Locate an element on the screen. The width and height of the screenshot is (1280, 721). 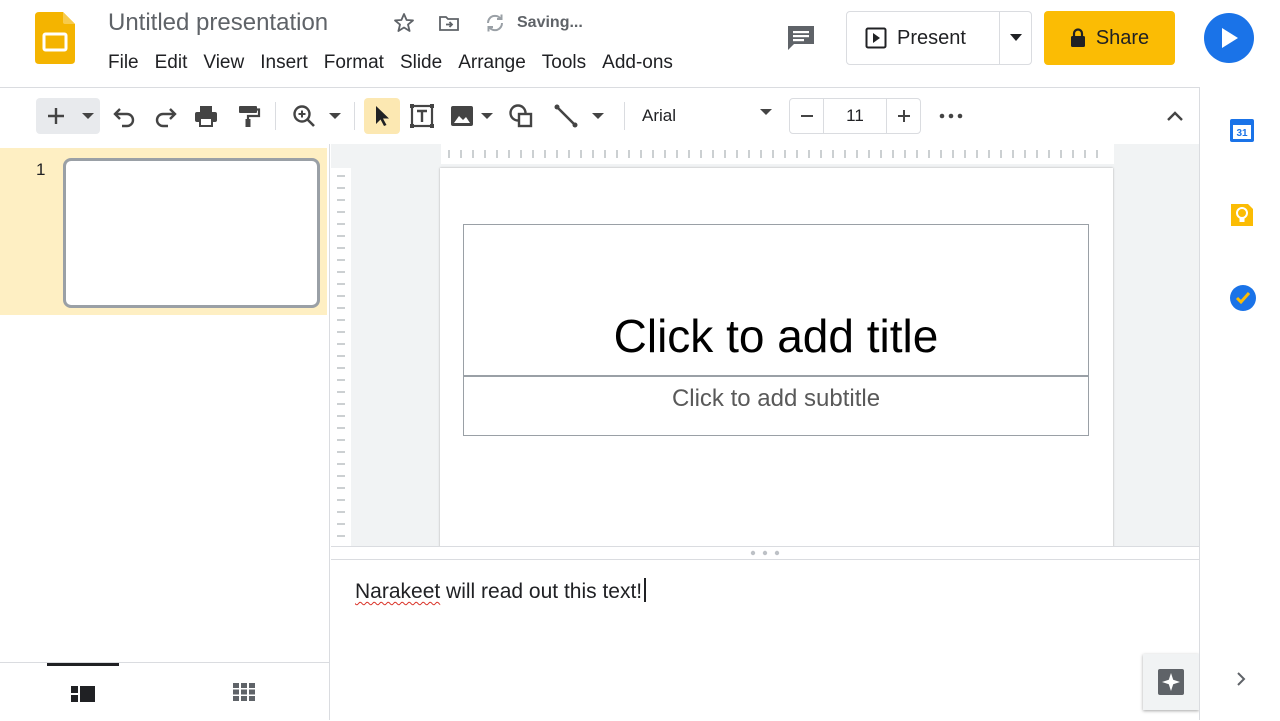
slide-thumbnail is located at coordinates (191, 233).